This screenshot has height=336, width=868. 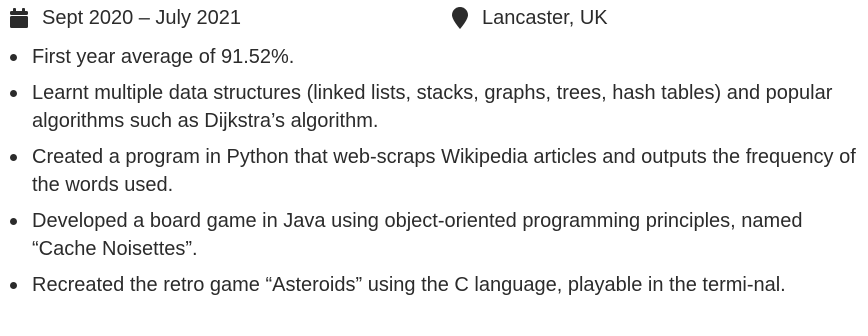 I want to click on location-text: Lancaster, UK, so click(x=545, y=18).